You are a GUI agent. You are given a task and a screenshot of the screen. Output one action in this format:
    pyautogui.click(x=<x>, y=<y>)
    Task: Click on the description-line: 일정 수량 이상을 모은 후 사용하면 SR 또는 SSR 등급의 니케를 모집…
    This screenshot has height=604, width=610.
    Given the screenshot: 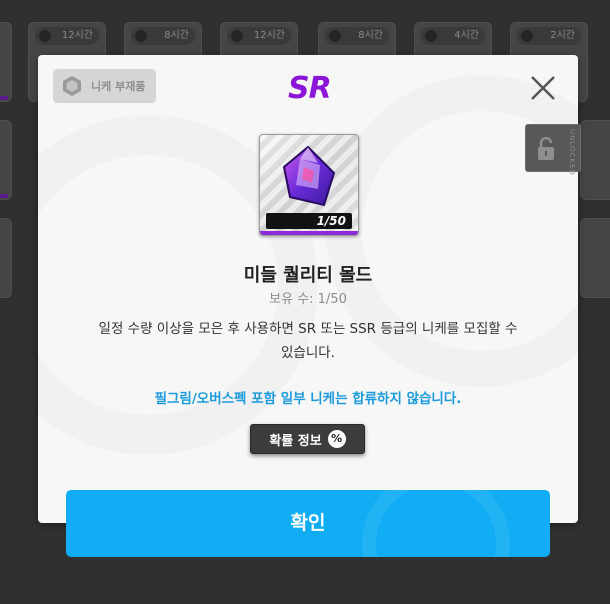 What is the action you would take?
    pyautogui.click(x=308, y=329)
    